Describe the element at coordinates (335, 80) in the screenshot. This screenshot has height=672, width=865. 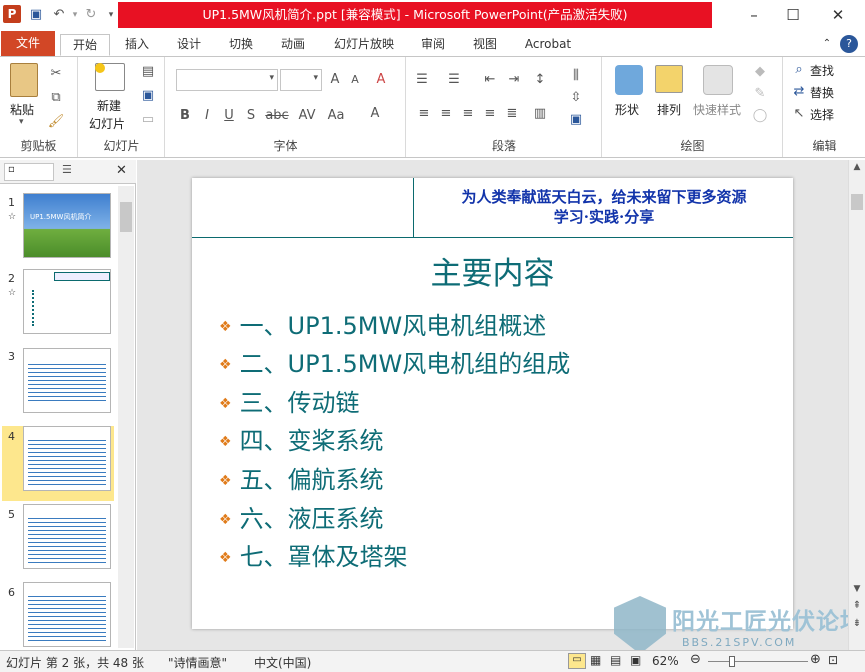
I see `increase-font-icon: A` at that location.